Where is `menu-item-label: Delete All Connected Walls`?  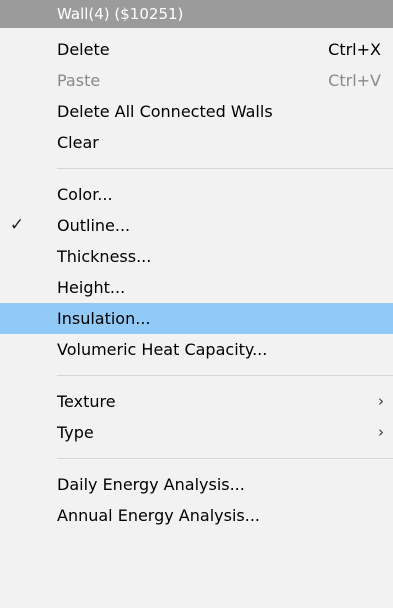 menu-item-label: Delete All Connected Walls is located at coordinates (165, 111).